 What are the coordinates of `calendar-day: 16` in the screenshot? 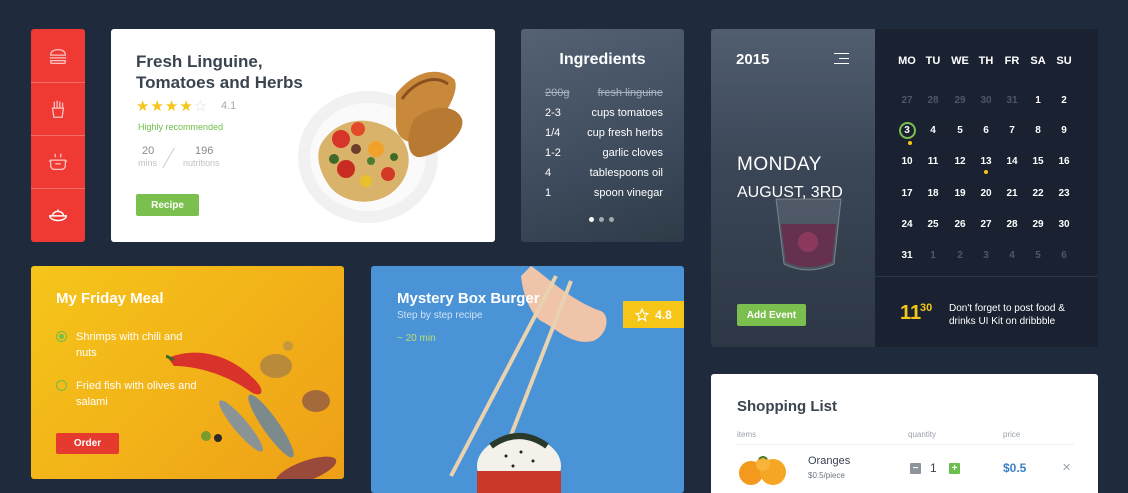 It's located at (1064, 161).